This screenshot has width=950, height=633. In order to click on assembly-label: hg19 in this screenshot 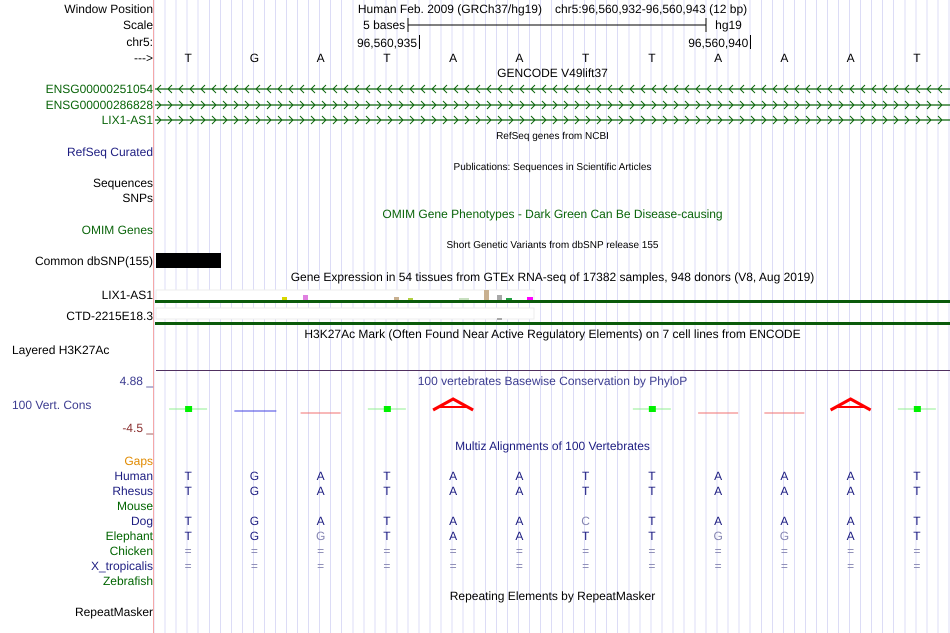, I will do `click(728, 25)`.